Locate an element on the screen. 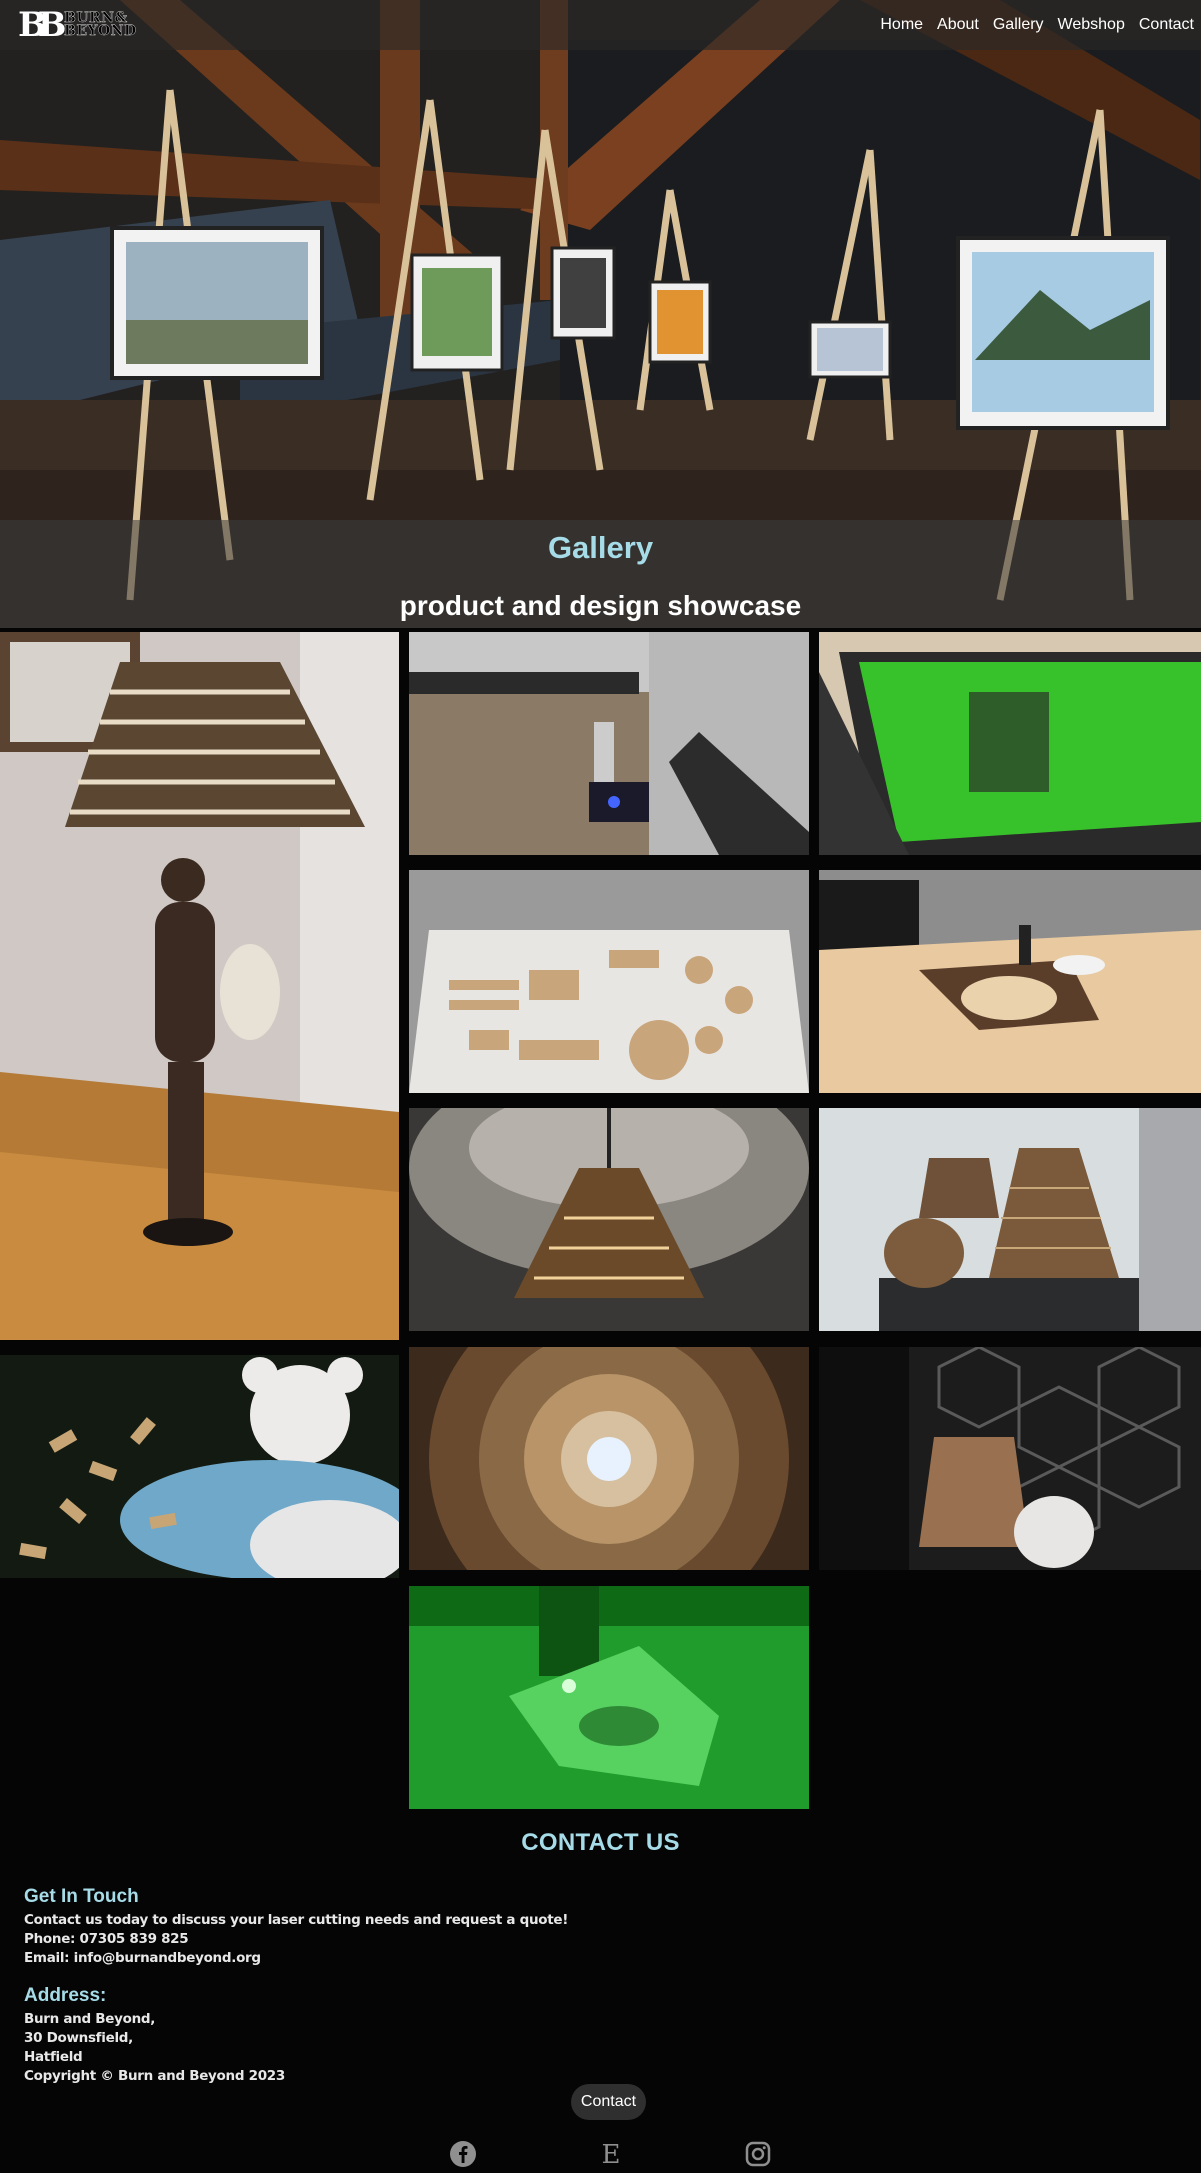 This screenshot has height=2173, width=1201. gallery-image-airbrush-table is located at coordinates (1010, 981).